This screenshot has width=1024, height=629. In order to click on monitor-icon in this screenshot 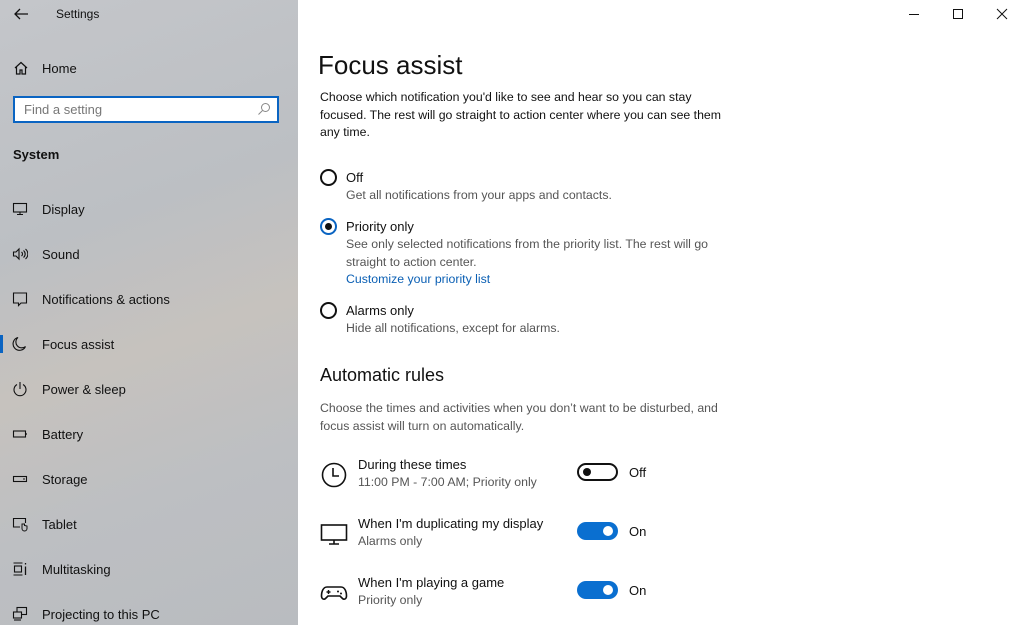, I will do `click(334, 534)`.